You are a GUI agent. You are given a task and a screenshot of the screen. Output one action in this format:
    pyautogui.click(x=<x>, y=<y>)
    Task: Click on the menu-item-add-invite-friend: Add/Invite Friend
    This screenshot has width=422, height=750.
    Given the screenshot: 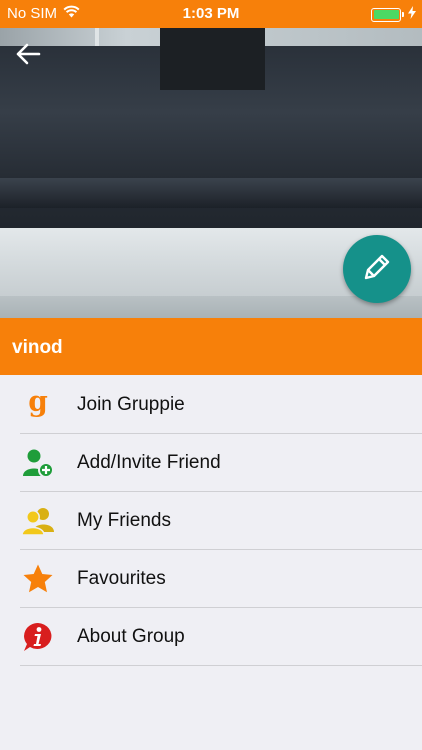 What is the action you would take?
    pyautogui.click(x=211, y=463)
    